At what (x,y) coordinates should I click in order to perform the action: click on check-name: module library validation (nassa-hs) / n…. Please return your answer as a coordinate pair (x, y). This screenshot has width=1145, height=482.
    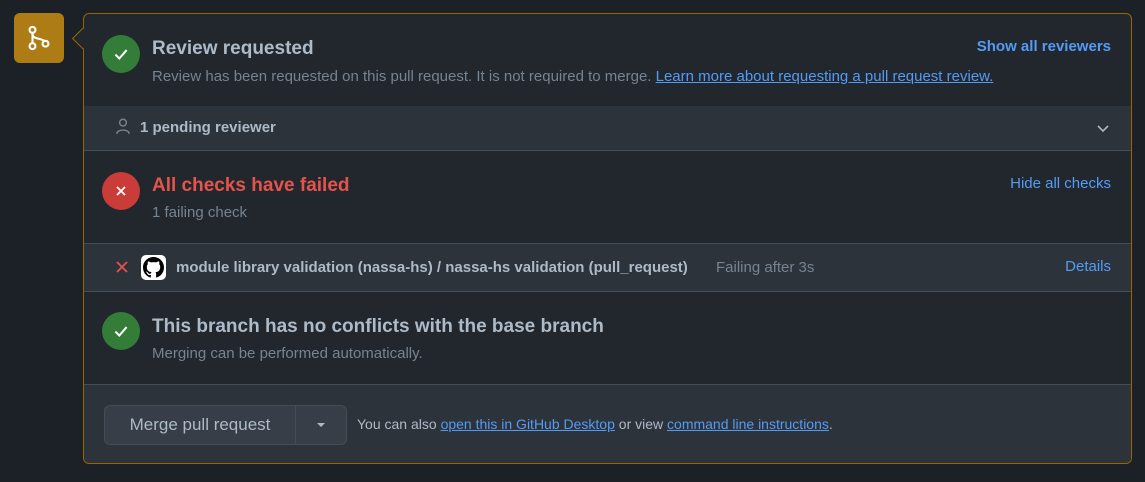
    Looking at the image, I should click on (432, 267).